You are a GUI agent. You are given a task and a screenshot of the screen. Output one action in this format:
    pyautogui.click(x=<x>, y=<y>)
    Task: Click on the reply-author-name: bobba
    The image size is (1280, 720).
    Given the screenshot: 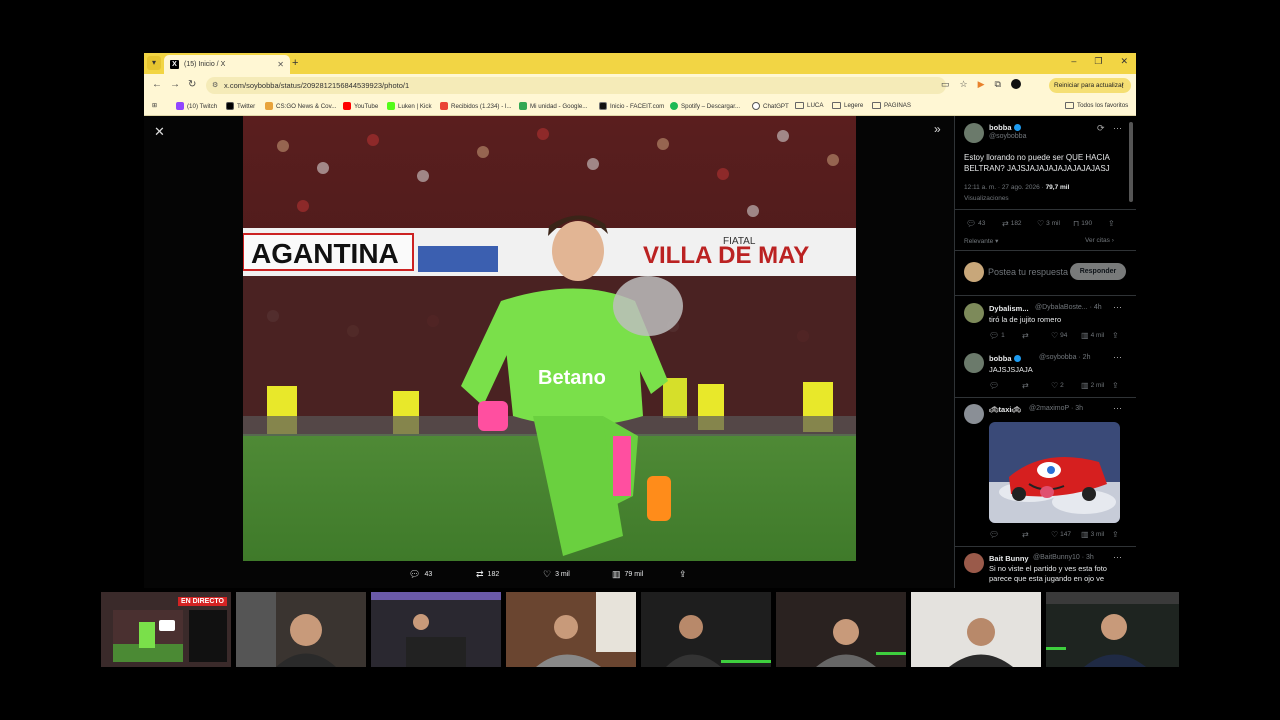 What is the action you would take?
    pyautogui.click(x=1005, y=358)
    